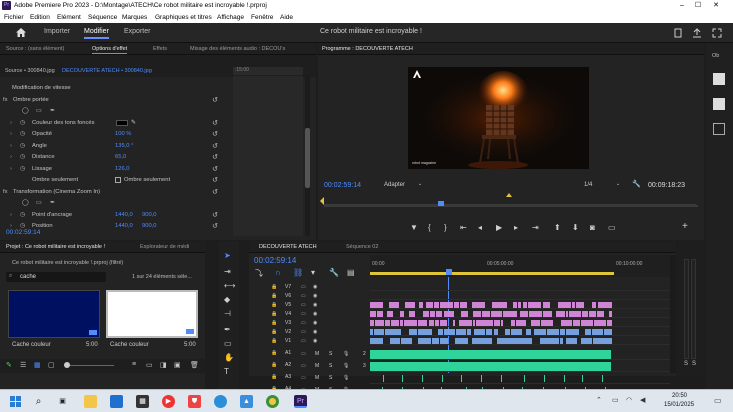  Describe the element at coordinates (678, 33) in the screenshot. I see `workspaces-icon` at that location.